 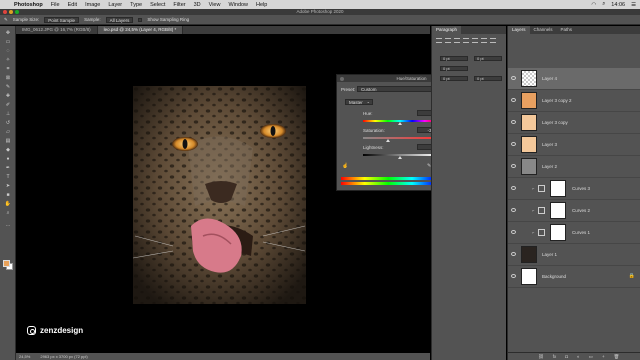 I want to click on menu-edit: Edit, so click(x=72, y=5).